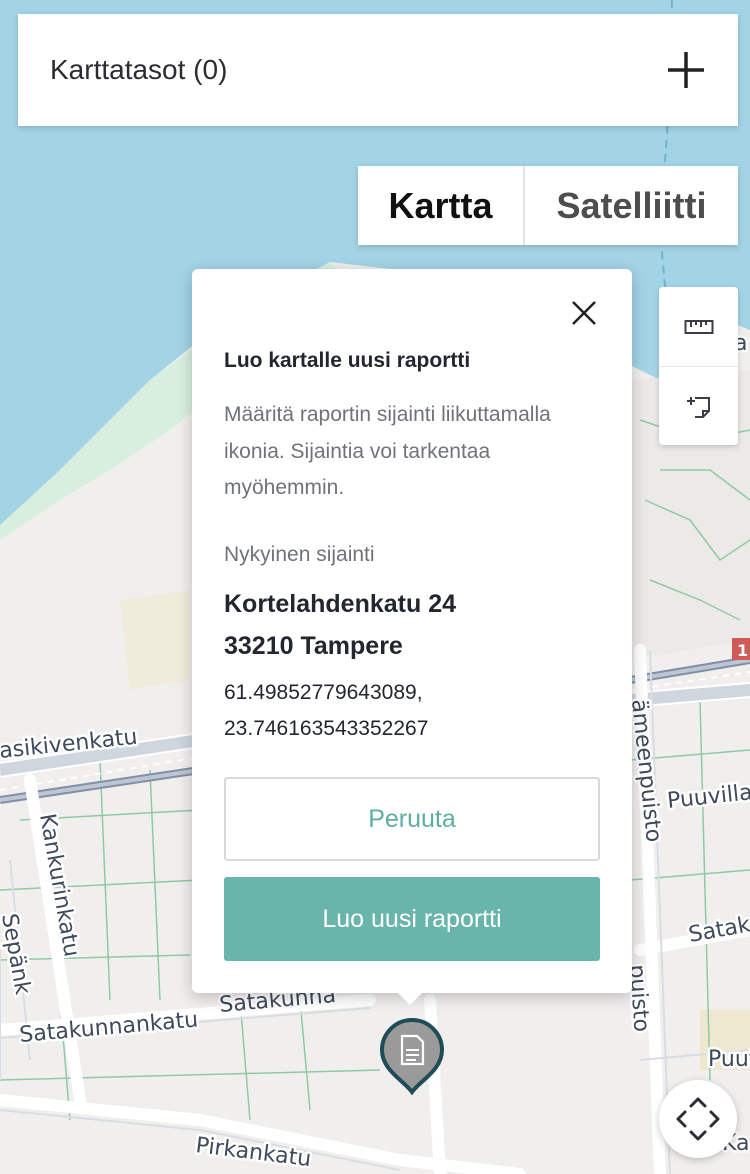  I want to click on popup-title: Luo kartalle uusi raportti, so click(347, 360).